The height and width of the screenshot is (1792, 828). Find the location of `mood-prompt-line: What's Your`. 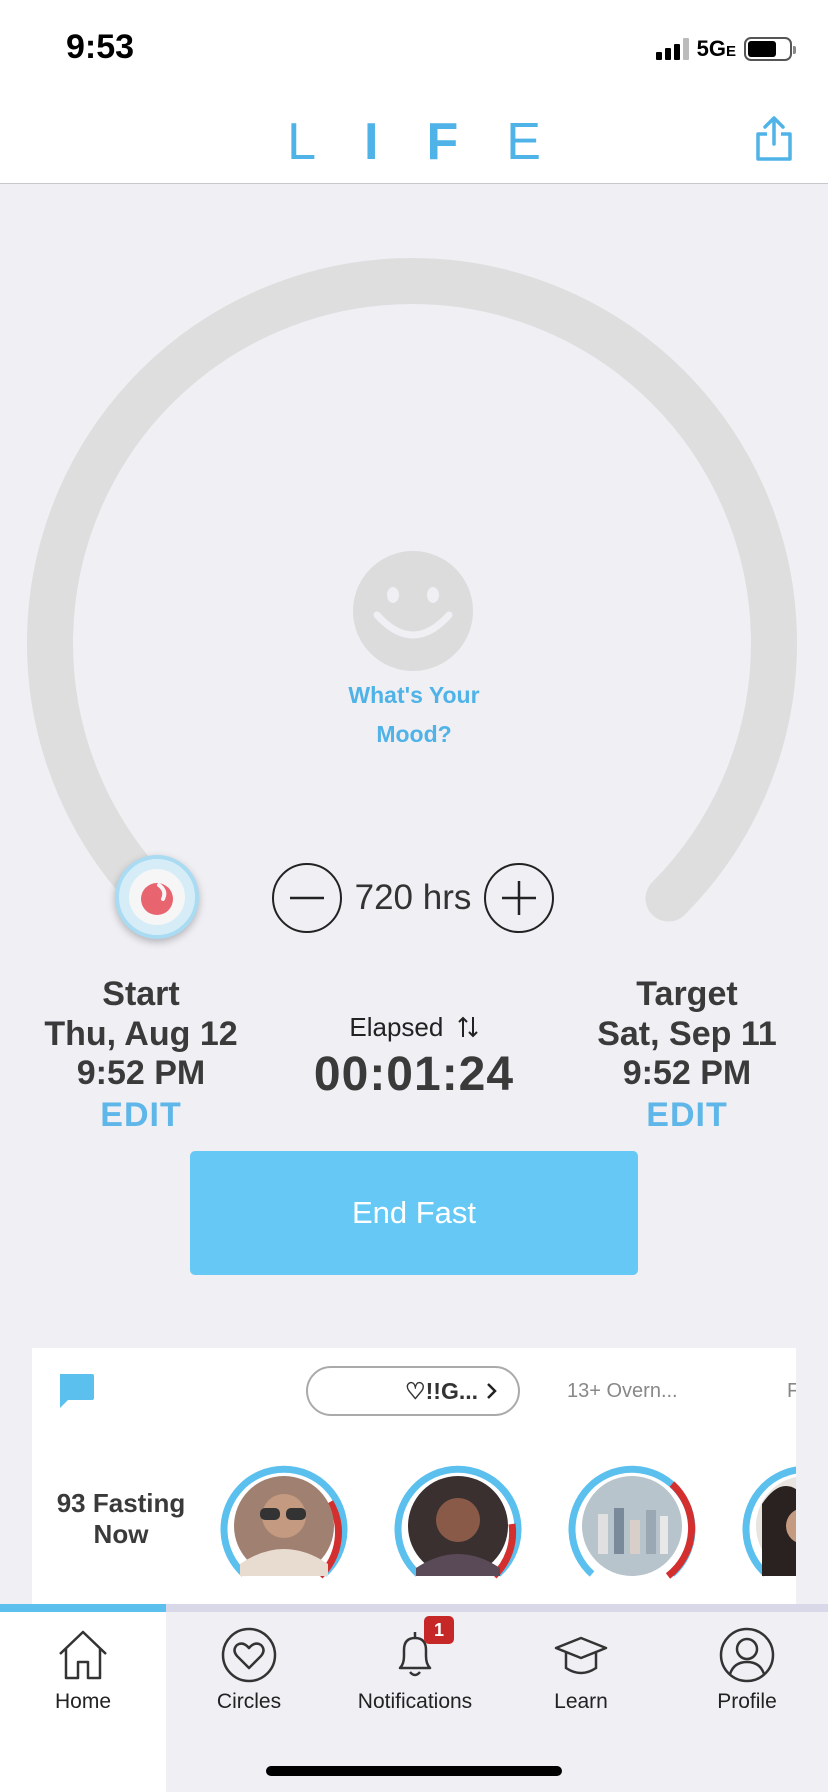

mood-prompt-line: What's Your is located at coordinates (414, 695).